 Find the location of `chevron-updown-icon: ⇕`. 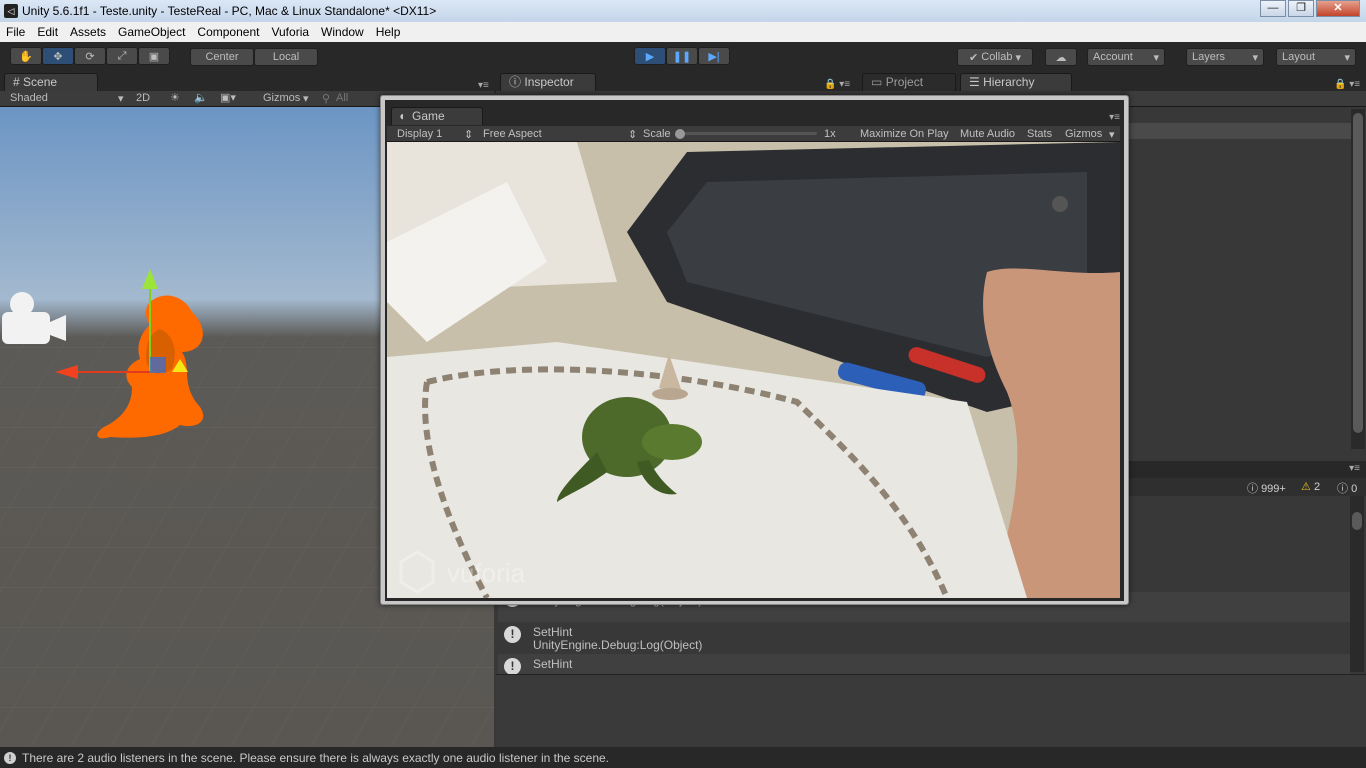

chevron-updown-icon: ⇕ is located at coordinates (633, 135).